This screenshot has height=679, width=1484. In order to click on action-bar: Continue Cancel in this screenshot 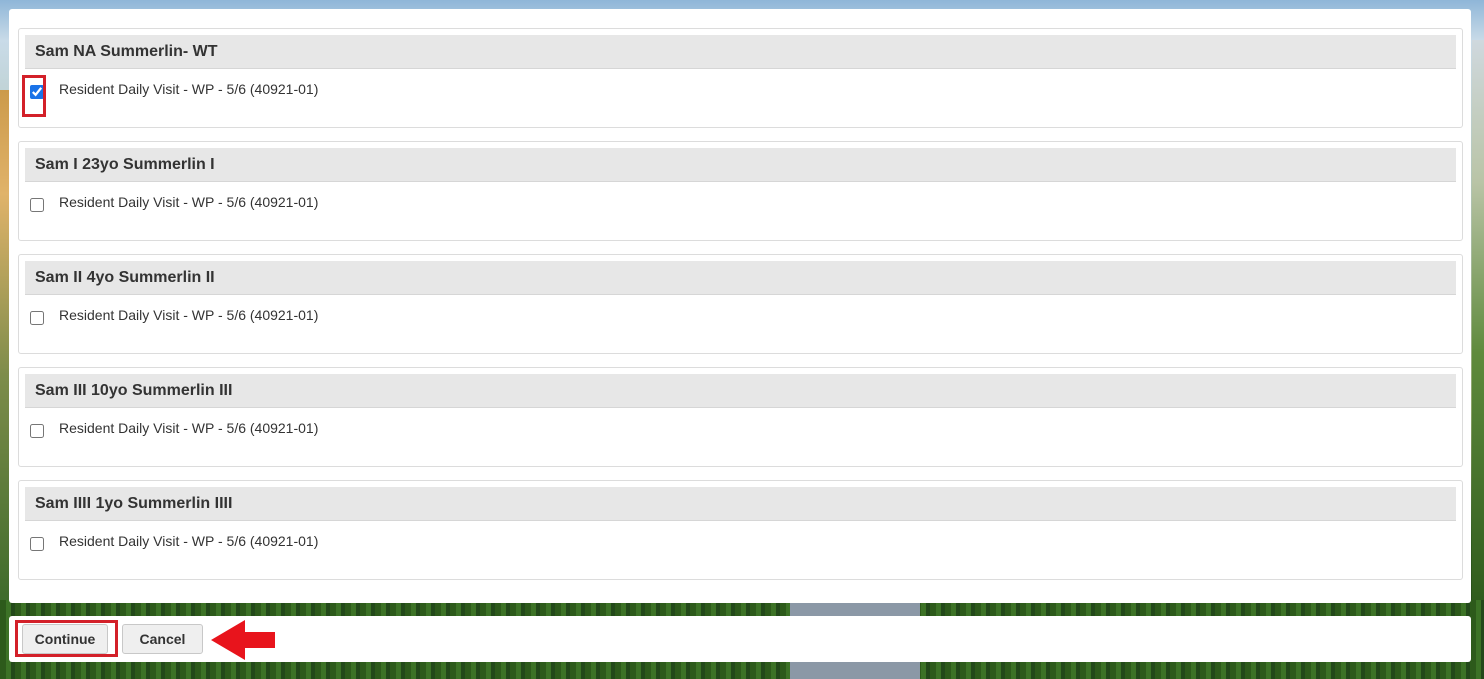, I will do `click(740, 639)`.